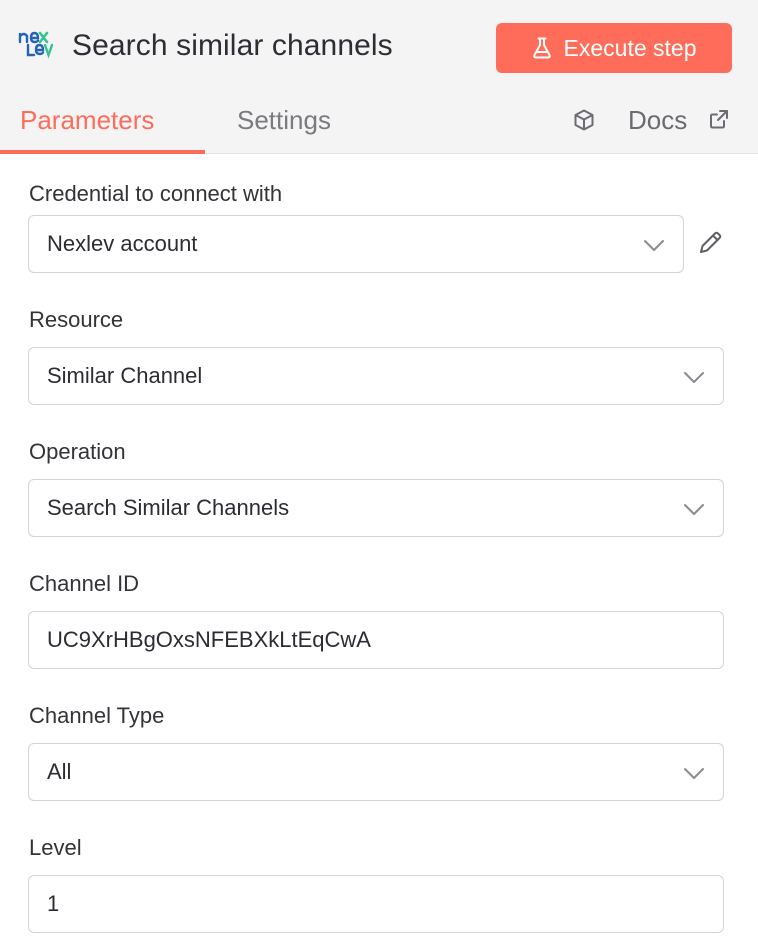 This screenshot has width=758, height=952. I want to click on credential-value: Nexlev account, so click(122, 243).